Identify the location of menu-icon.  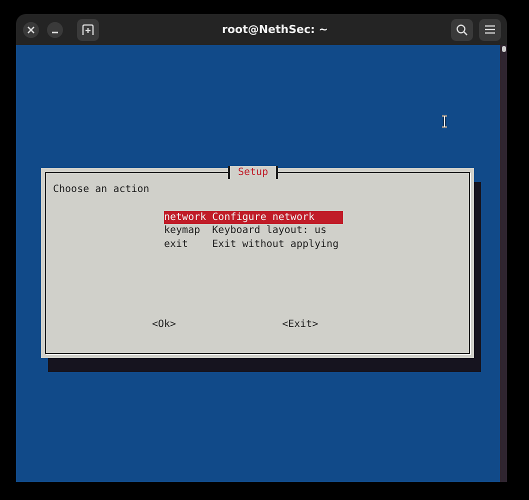
(490, 29).